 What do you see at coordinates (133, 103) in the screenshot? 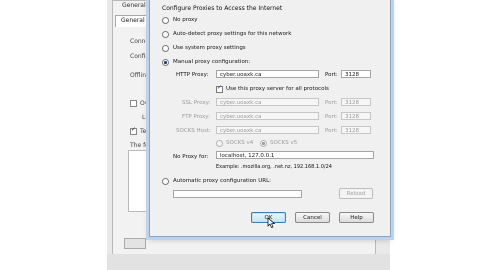
I see `override-checkbox` at bounding box center [133, 103].